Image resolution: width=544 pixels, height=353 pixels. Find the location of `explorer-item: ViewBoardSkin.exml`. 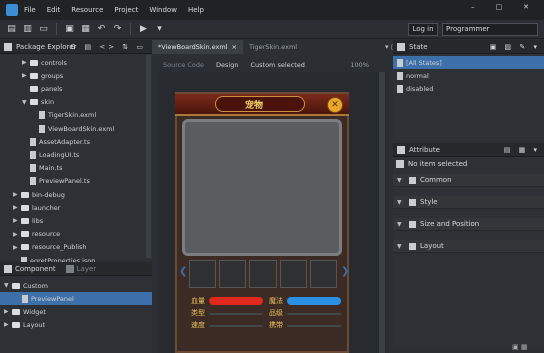

explorer-item: ViewBoardSkin.exml is located at coordinates (72, 128).